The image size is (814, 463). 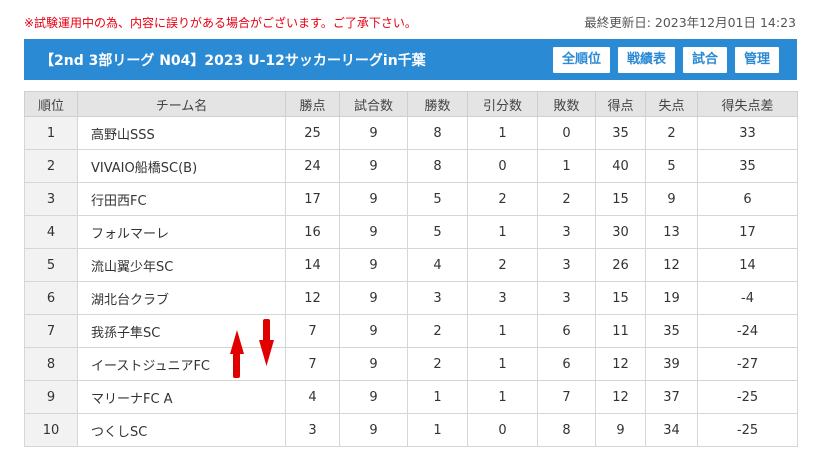 I want to click on table-row: 10 つくしSC 3 9 1 0 8 9 34 -25, so click(x=411, y=430).